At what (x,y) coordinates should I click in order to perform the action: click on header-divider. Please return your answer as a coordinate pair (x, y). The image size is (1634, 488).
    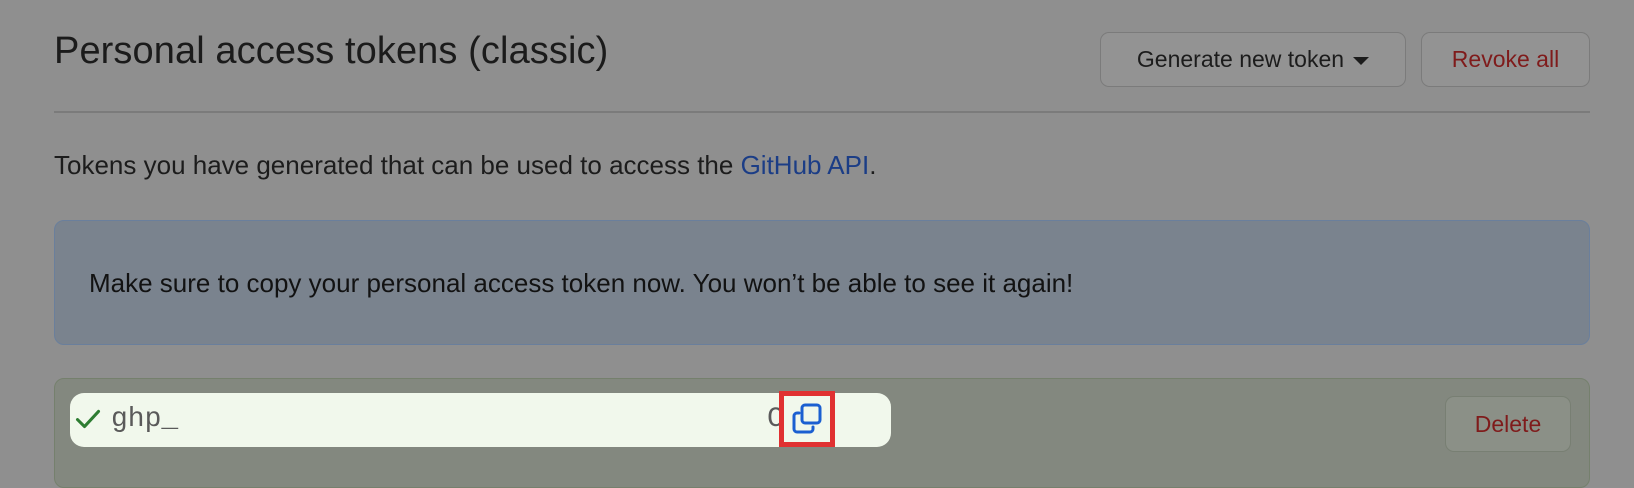
    Looking at the image, I should click on (822, 112).